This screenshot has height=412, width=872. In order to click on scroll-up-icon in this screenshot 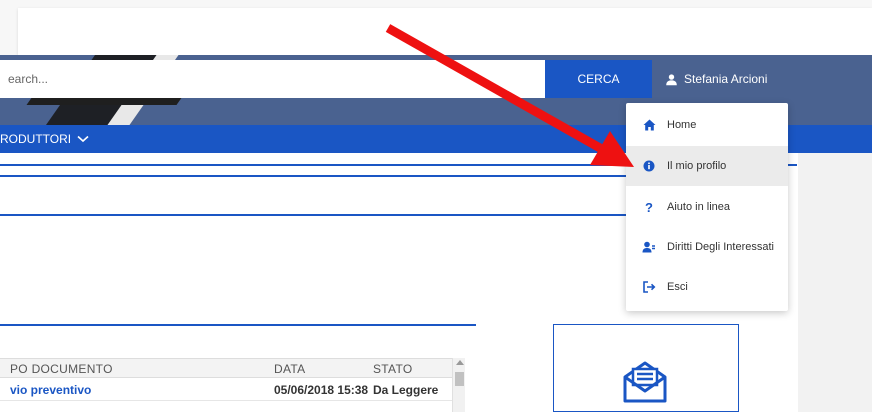, I will do `click(460, 362)`.